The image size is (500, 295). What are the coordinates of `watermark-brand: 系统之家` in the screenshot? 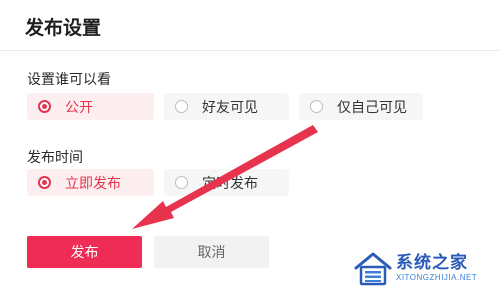 It's located at (432, 263).